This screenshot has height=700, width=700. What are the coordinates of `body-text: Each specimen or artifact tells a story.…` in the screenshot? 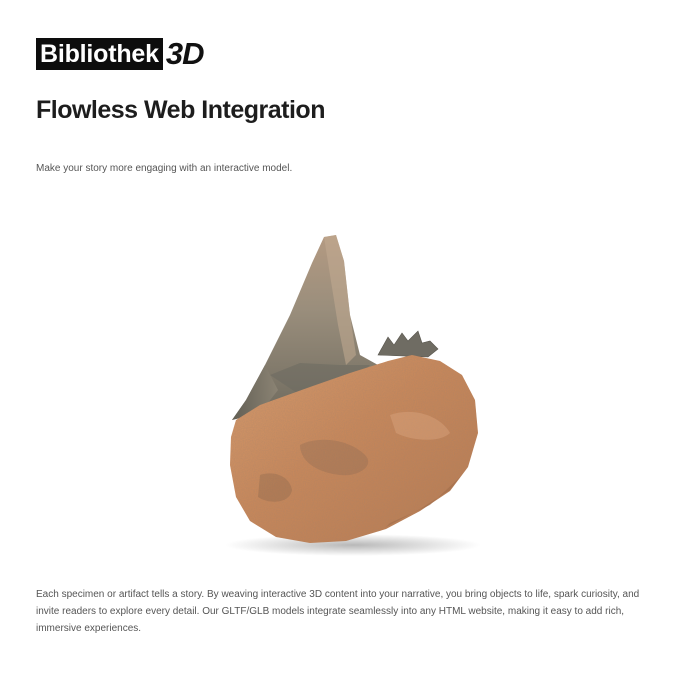 It's located at (338, 611).